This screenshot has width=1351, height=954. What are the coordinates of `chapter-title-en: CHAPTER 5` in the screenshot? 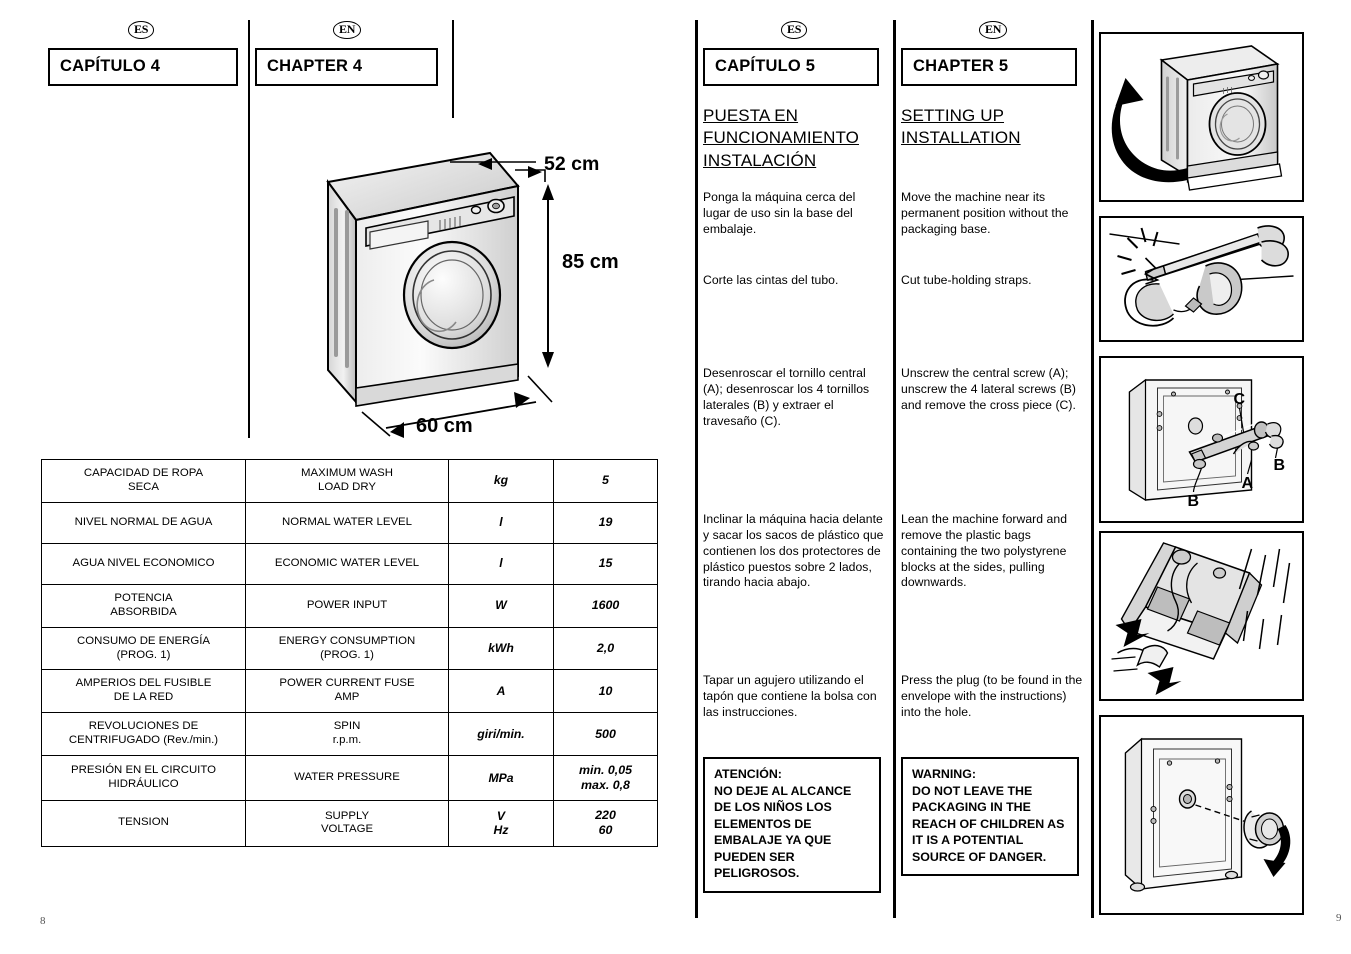 It's located at (989, 67).